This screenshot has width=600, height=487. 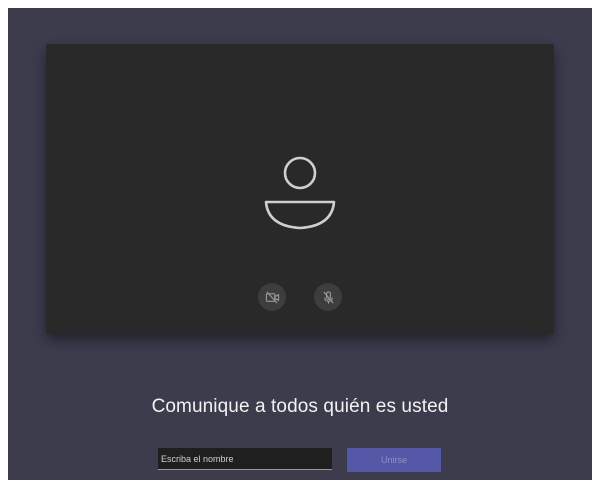 I want to click on person-icon, so click(x=300, y=193).